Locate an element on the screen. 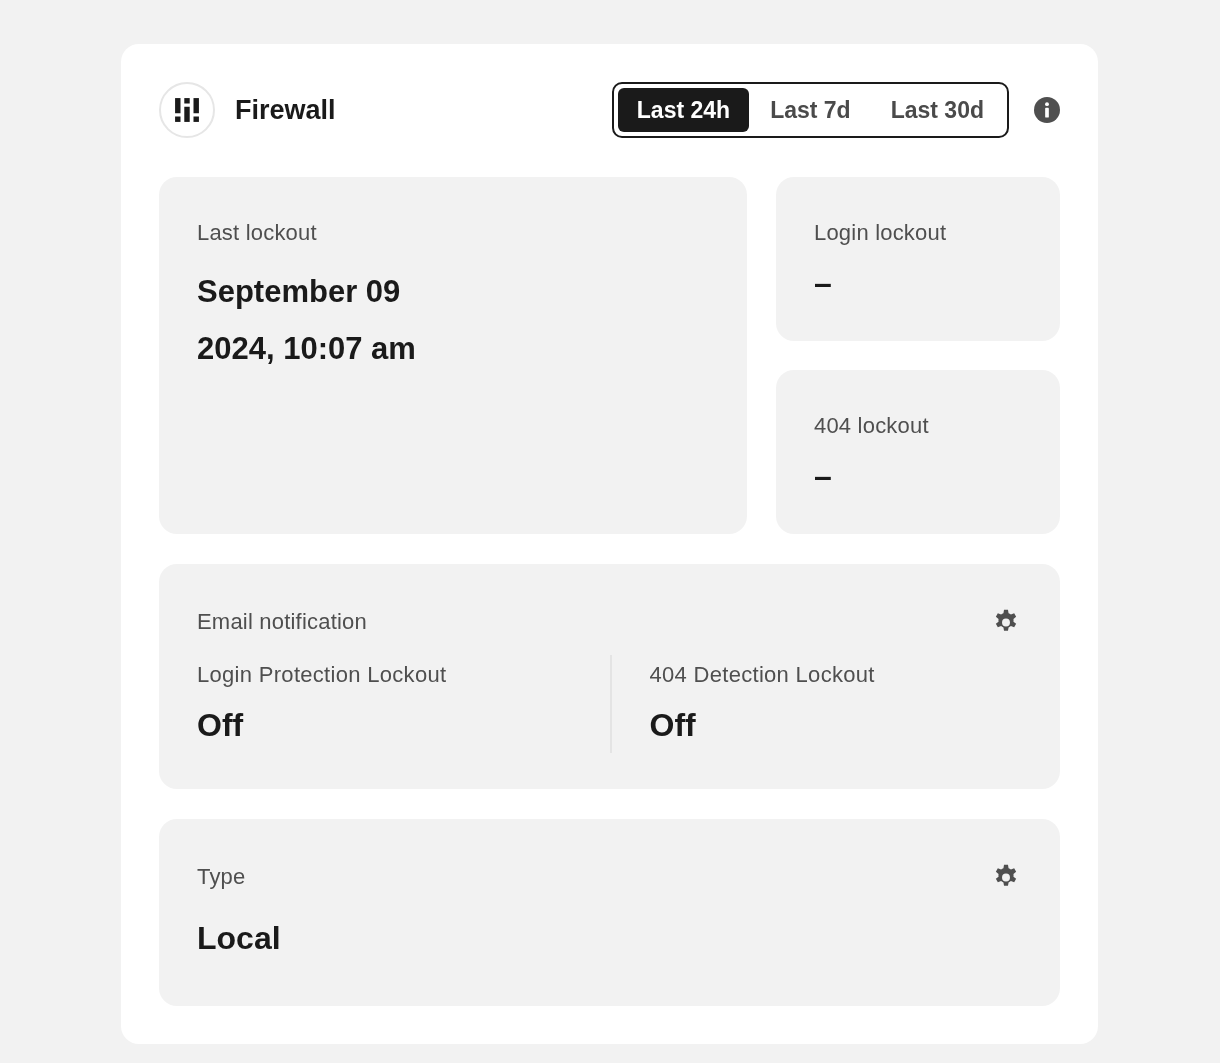 This screenshot has height=1063, width=1220. card-label: Email notification is located at coordinates (282, 622).